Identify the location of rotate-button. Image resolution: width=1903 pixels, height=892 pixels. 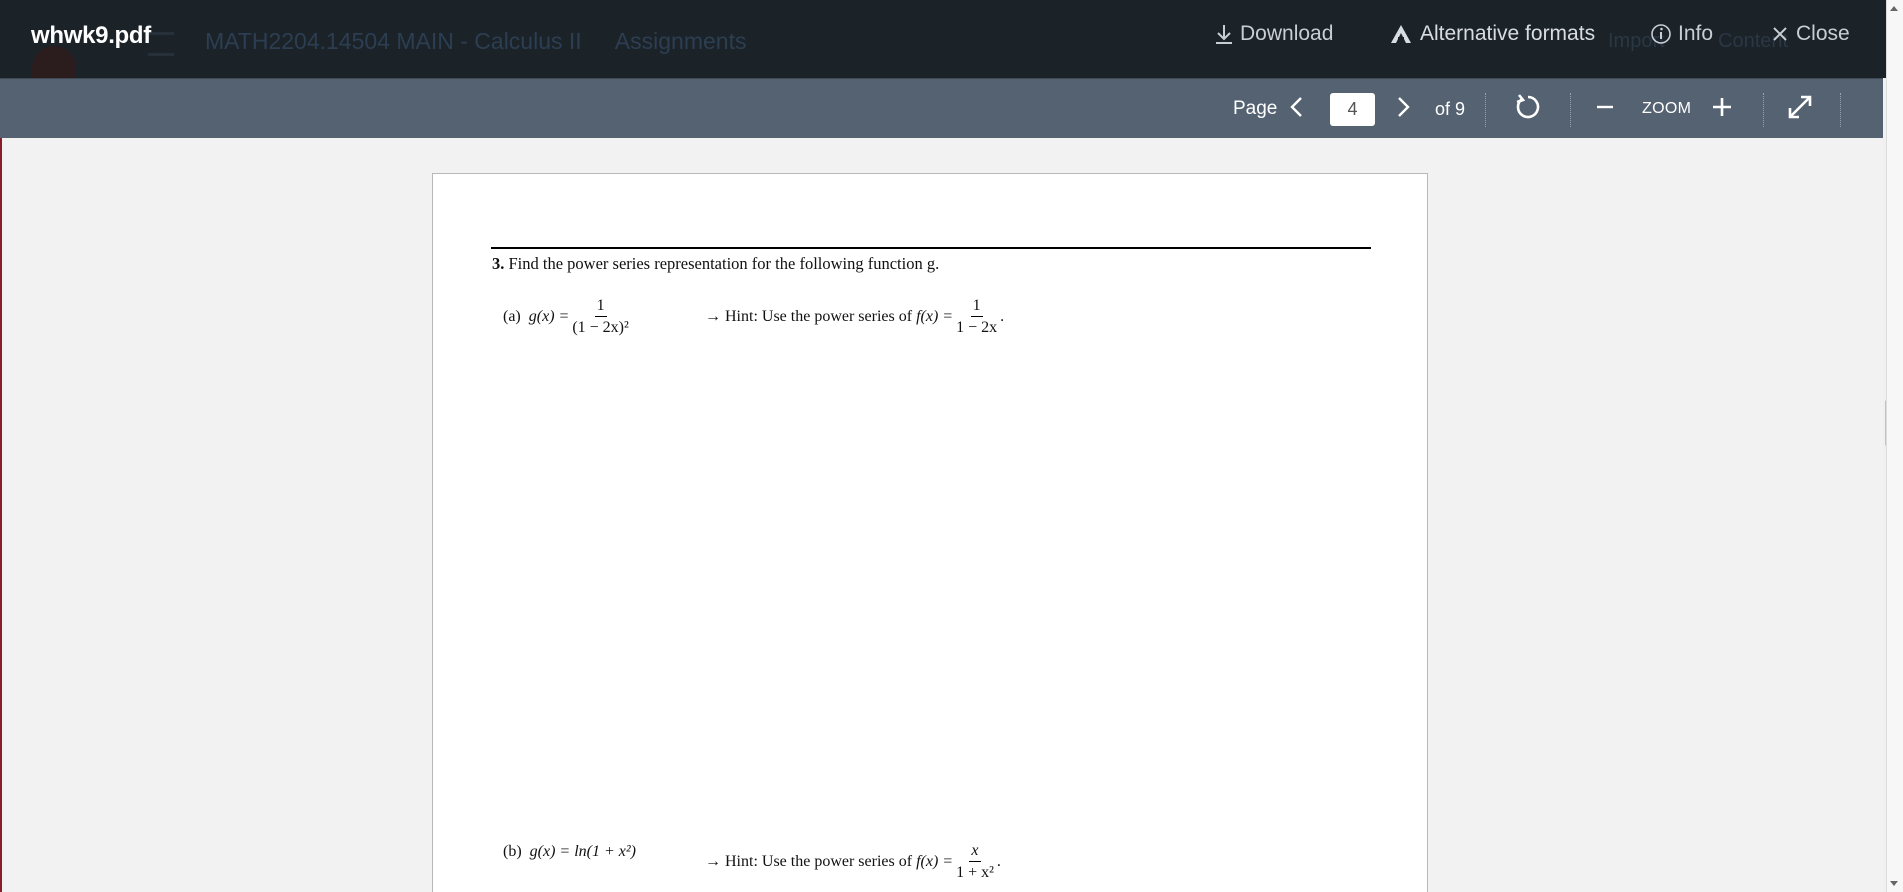
(1528, 109).